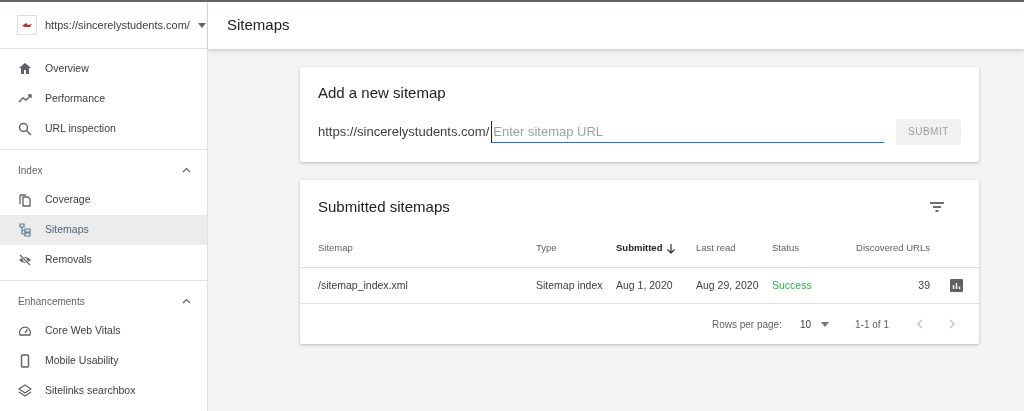 The height and width of the screenshot is (411, 1024). I want to click on table-cell-text: Aug 1, 2020, so click(644, 285).